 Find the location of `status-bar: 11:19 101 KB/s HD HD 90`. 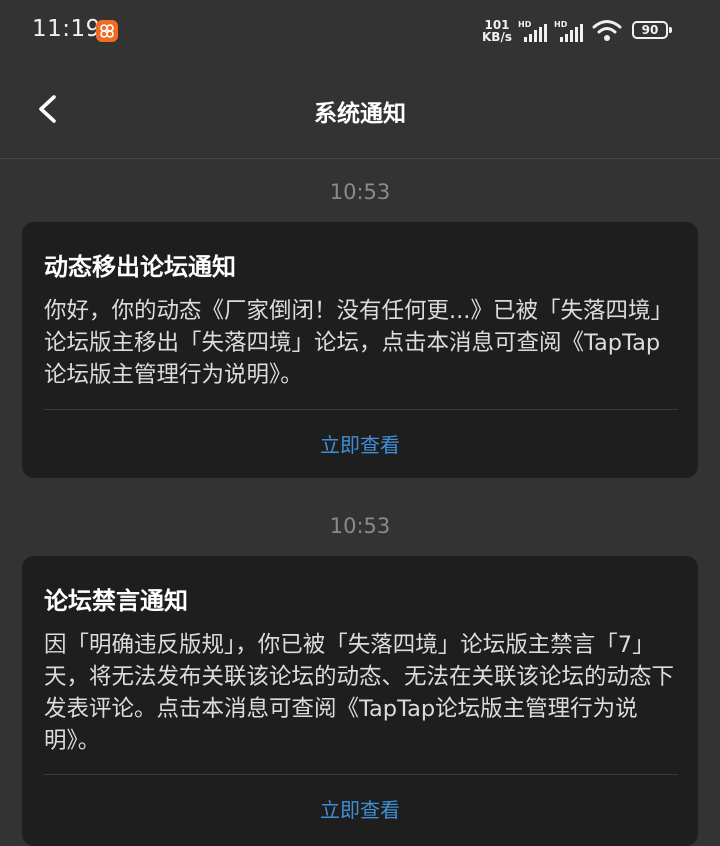

status-bar: 11:19 101 KB/s HD HD 90 is located at coordinates (360, 32).